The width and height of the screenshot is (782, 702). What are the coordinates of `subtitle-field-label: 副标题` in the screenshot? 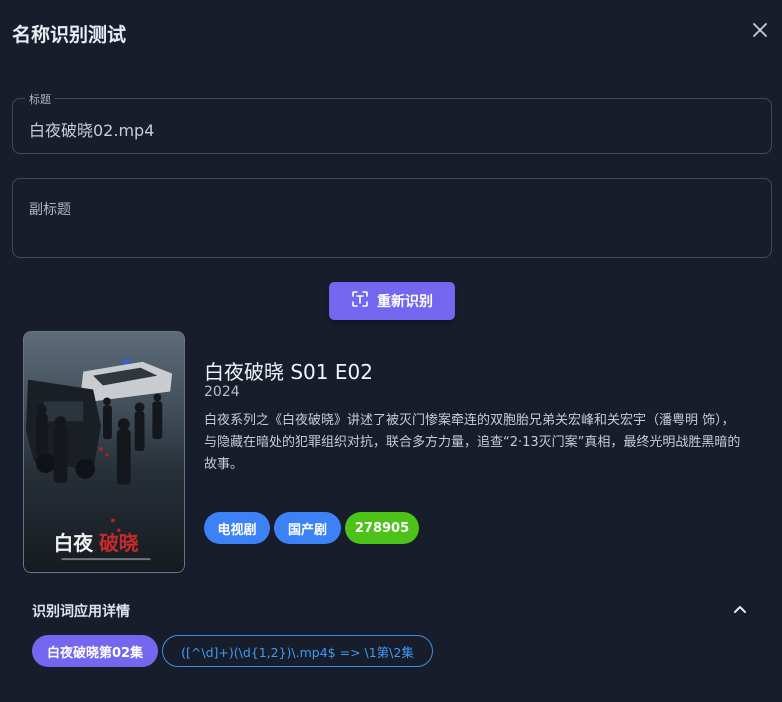 It's located at (50, 210).